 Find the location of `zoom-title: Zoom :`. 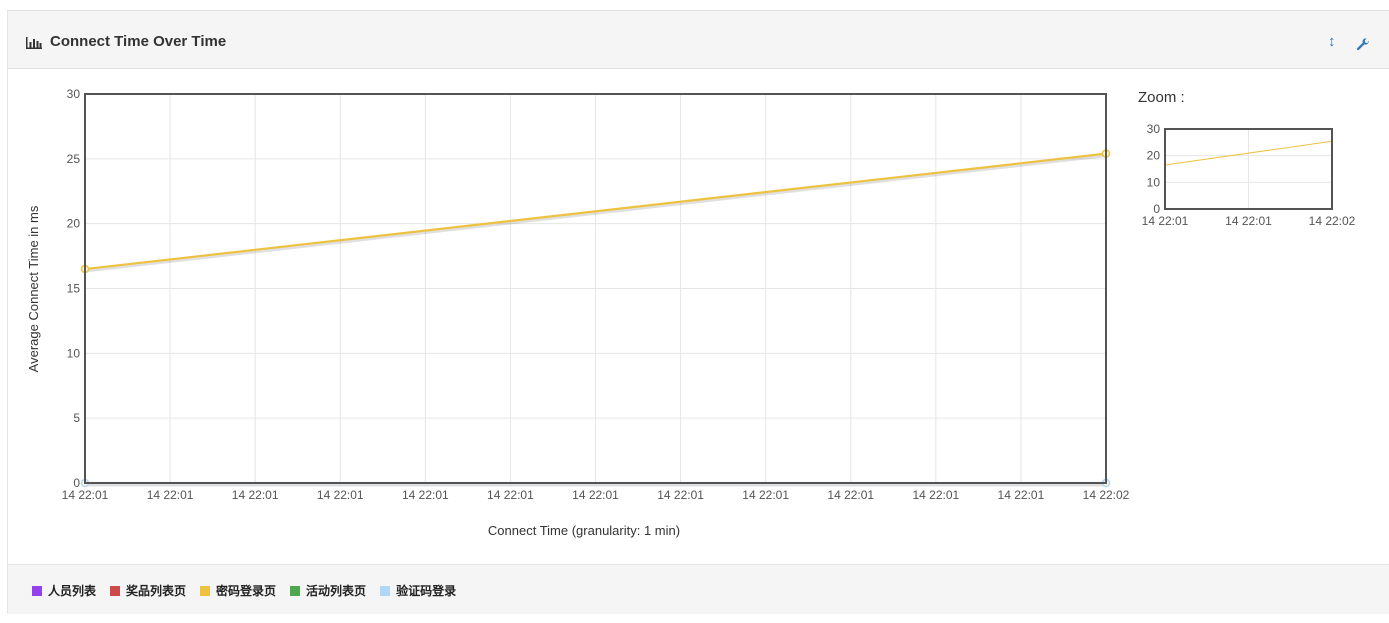

zoom-title: Zoom : is located at coordinates (1161, 97).